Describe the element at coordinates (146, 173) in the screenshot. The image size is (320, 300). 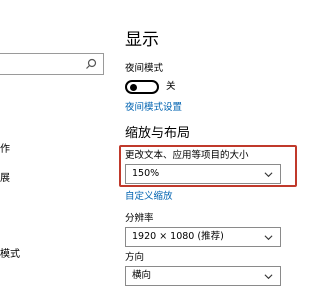
I see `scale-dropdown-value: 150%` at that location.